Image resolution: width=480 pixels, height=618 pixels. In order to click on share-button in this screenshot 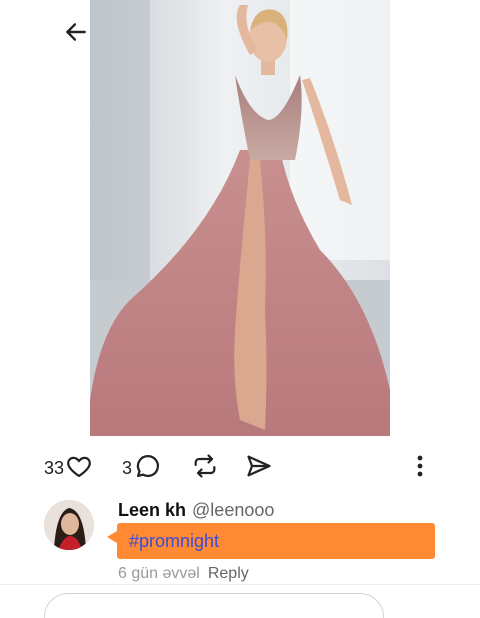, I will do `click(259, 468)`.